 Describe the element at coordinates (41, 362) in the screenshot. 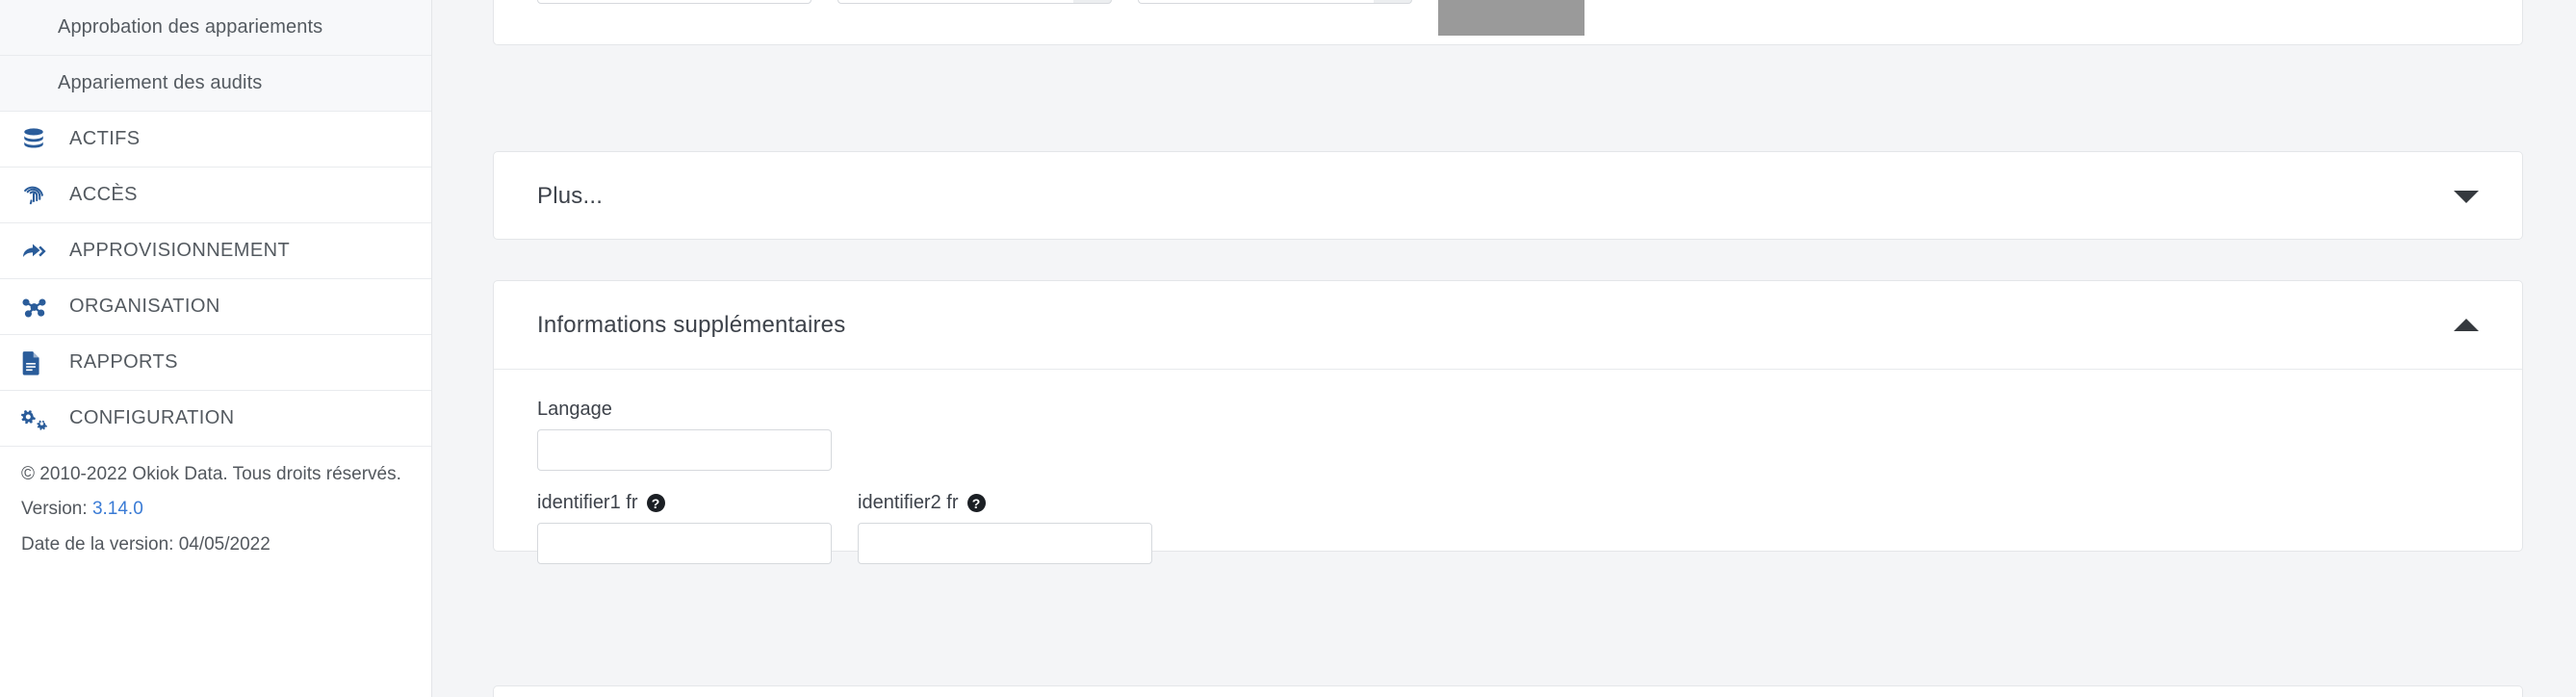

I see `file-document-icon` at that location.